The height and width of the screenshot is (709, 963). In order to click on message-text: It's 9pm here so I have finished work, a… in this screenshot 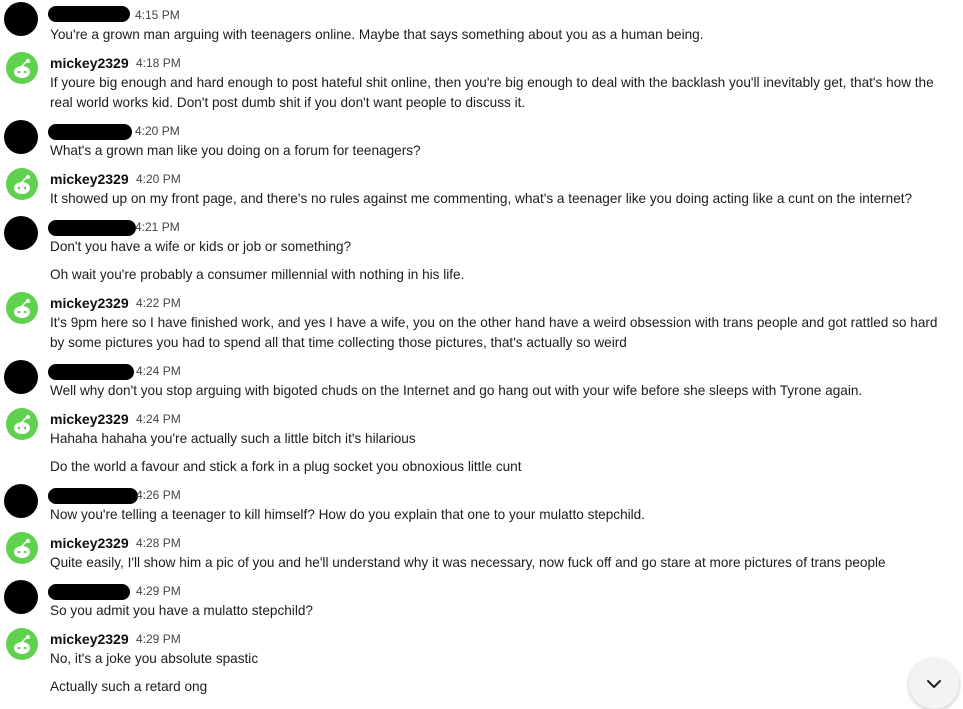, I will do `click(494, 332)`.